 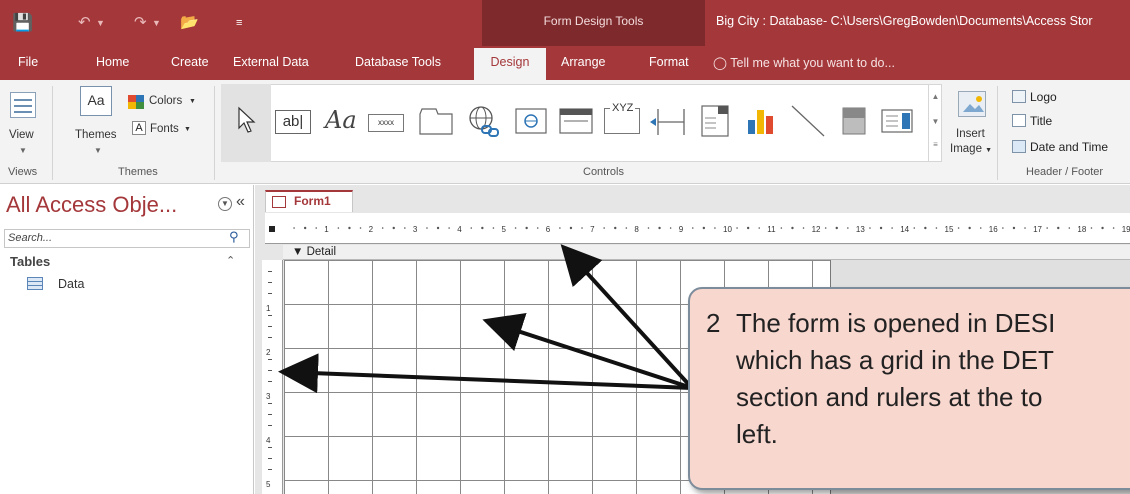 What do you see at coordinates (757, 434) in the screenshot?
I see `callout-line: left.` at bounding box center [757, 434].